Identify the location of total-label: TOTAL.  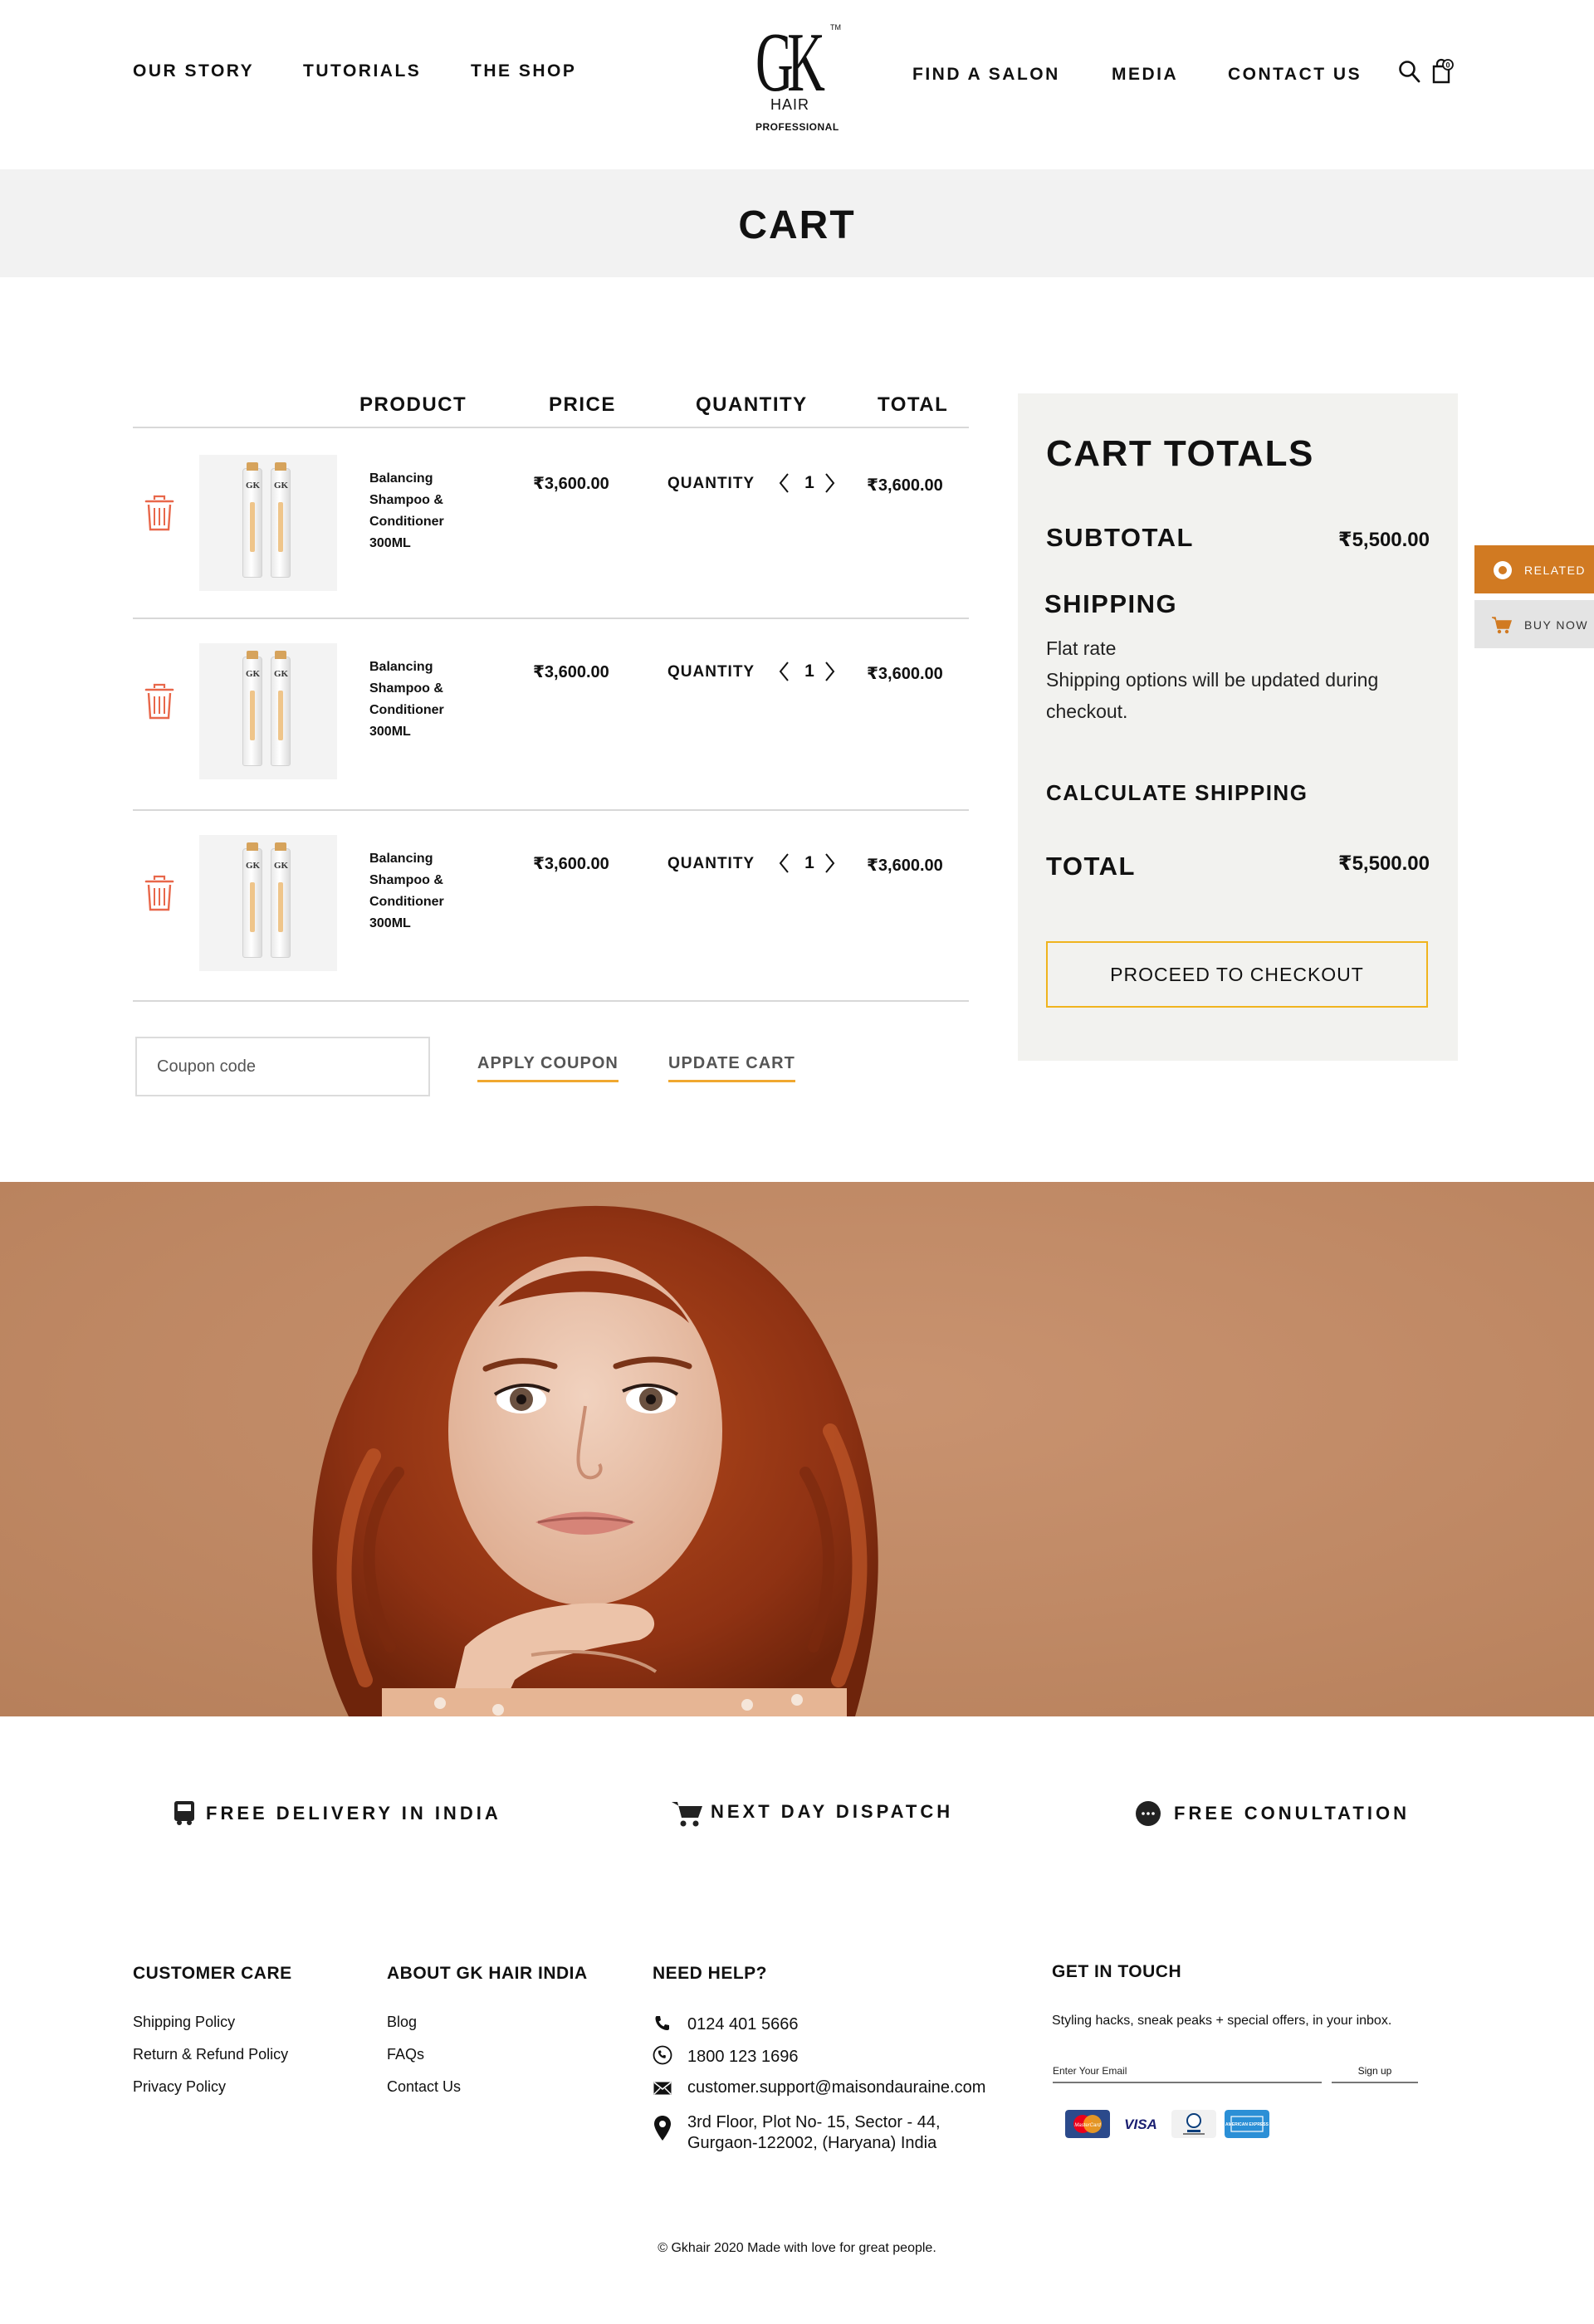
(1091, 866).